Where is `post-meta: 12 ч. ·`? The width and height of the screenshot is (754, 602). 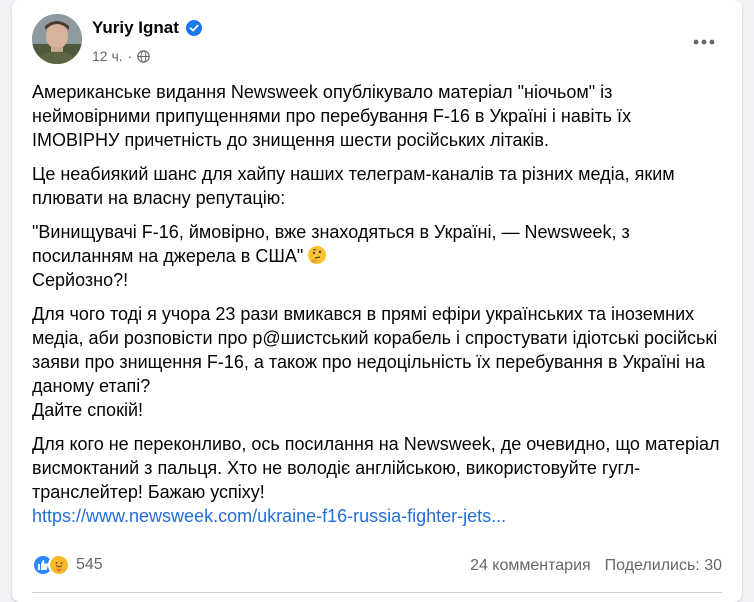 post-meta: 12 ч. · is located at coordinates (121, 56).